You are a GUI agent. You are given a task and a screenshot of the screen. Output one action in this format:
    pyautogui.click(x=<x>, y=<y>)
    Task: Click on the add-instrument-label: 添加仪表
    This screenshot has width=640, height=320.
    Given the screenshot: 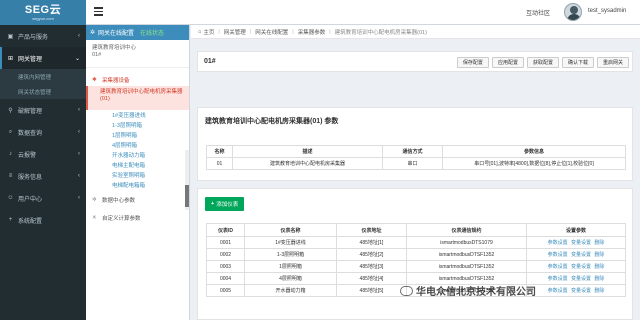 What is the action you would take?
    pyautogui.click(x=227, y=205)
    